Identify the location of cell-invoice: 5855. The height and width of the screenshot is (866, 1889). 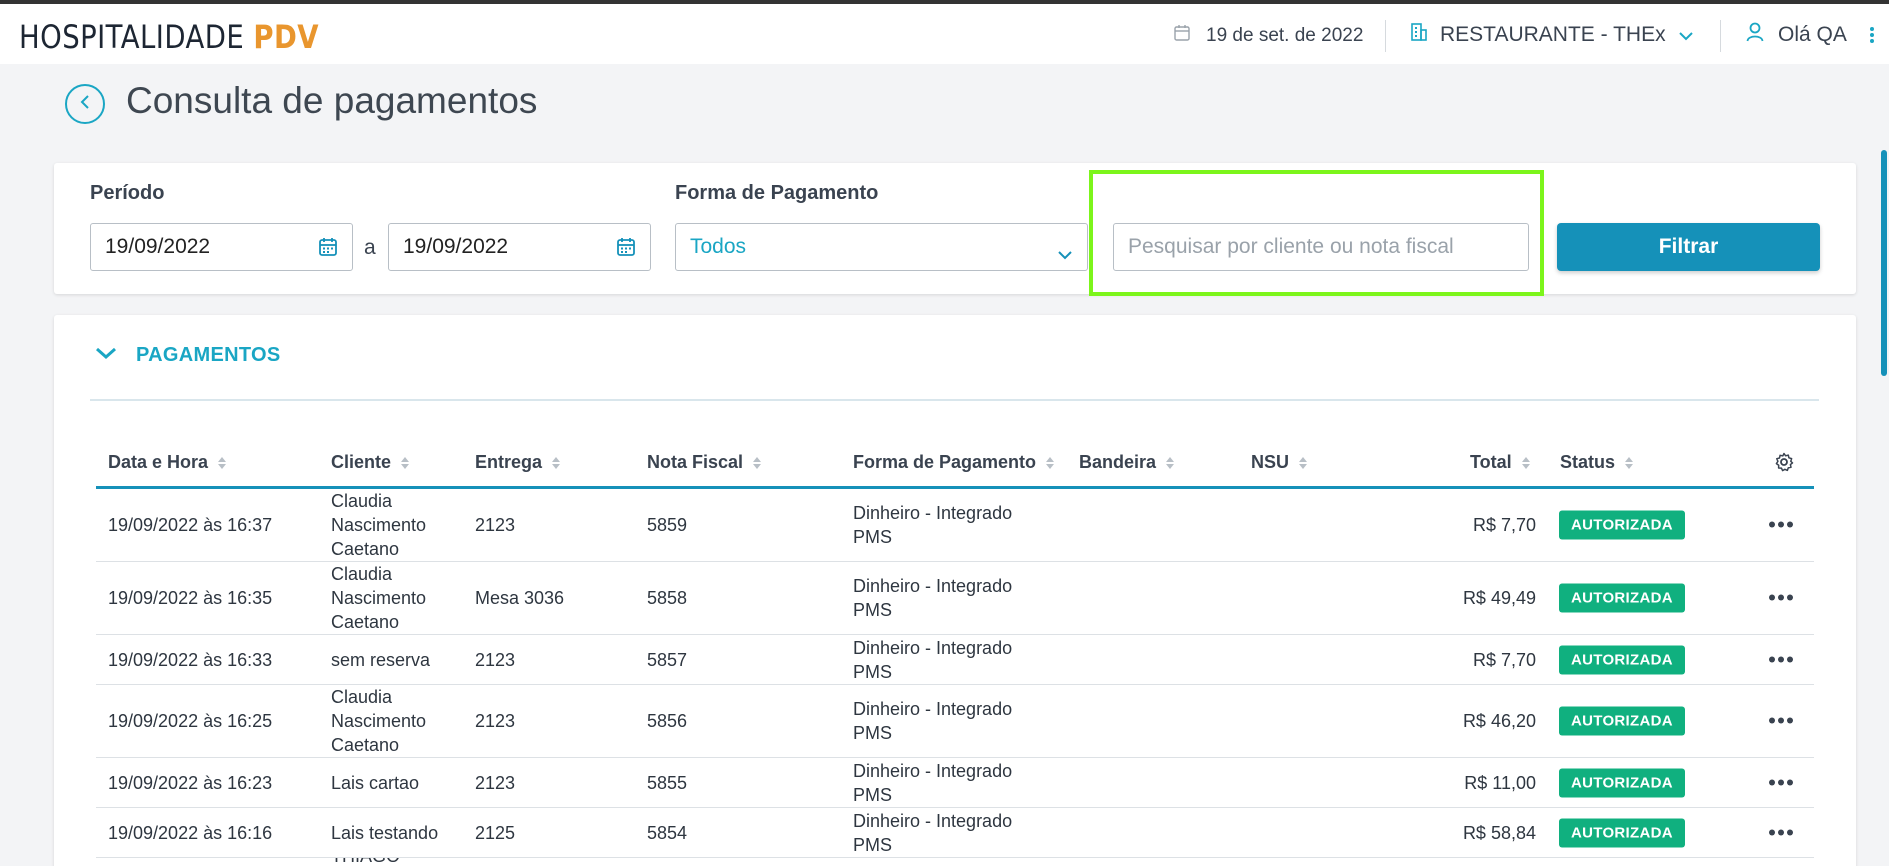
(667, 782).